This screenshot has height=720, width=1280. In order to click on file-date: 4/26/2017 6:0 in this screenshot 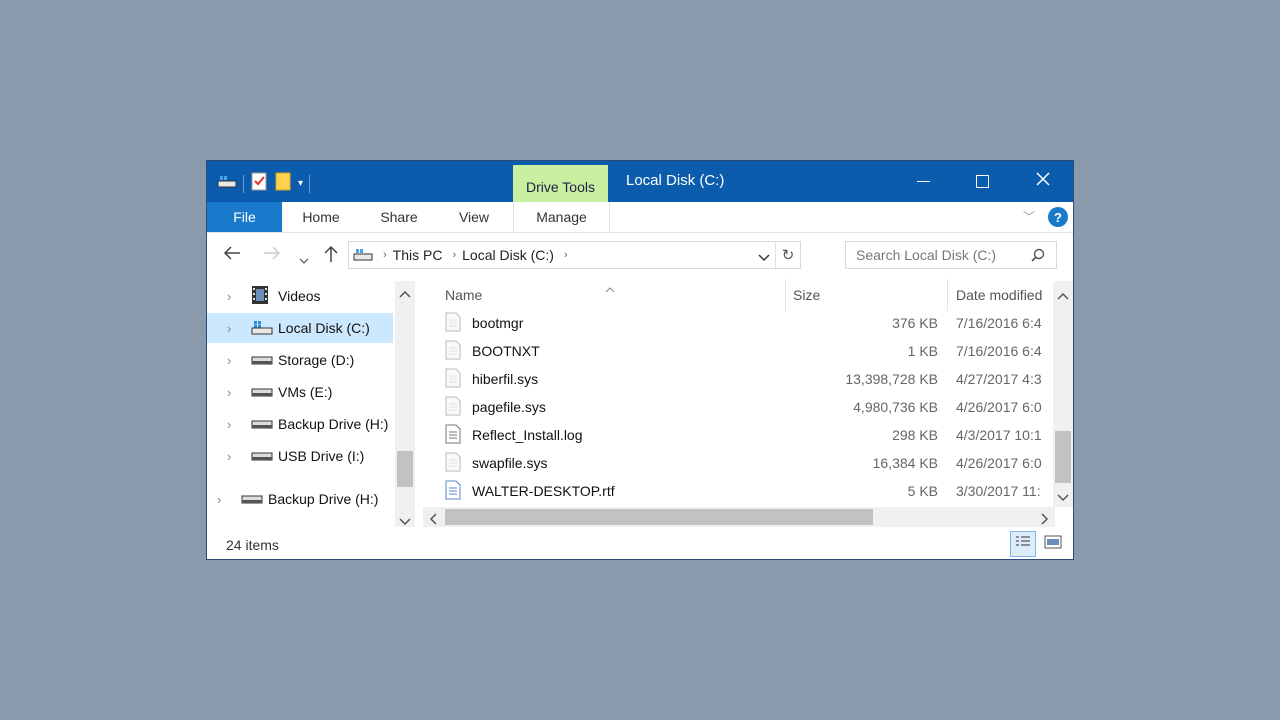, I will do `click(999, 463)`.